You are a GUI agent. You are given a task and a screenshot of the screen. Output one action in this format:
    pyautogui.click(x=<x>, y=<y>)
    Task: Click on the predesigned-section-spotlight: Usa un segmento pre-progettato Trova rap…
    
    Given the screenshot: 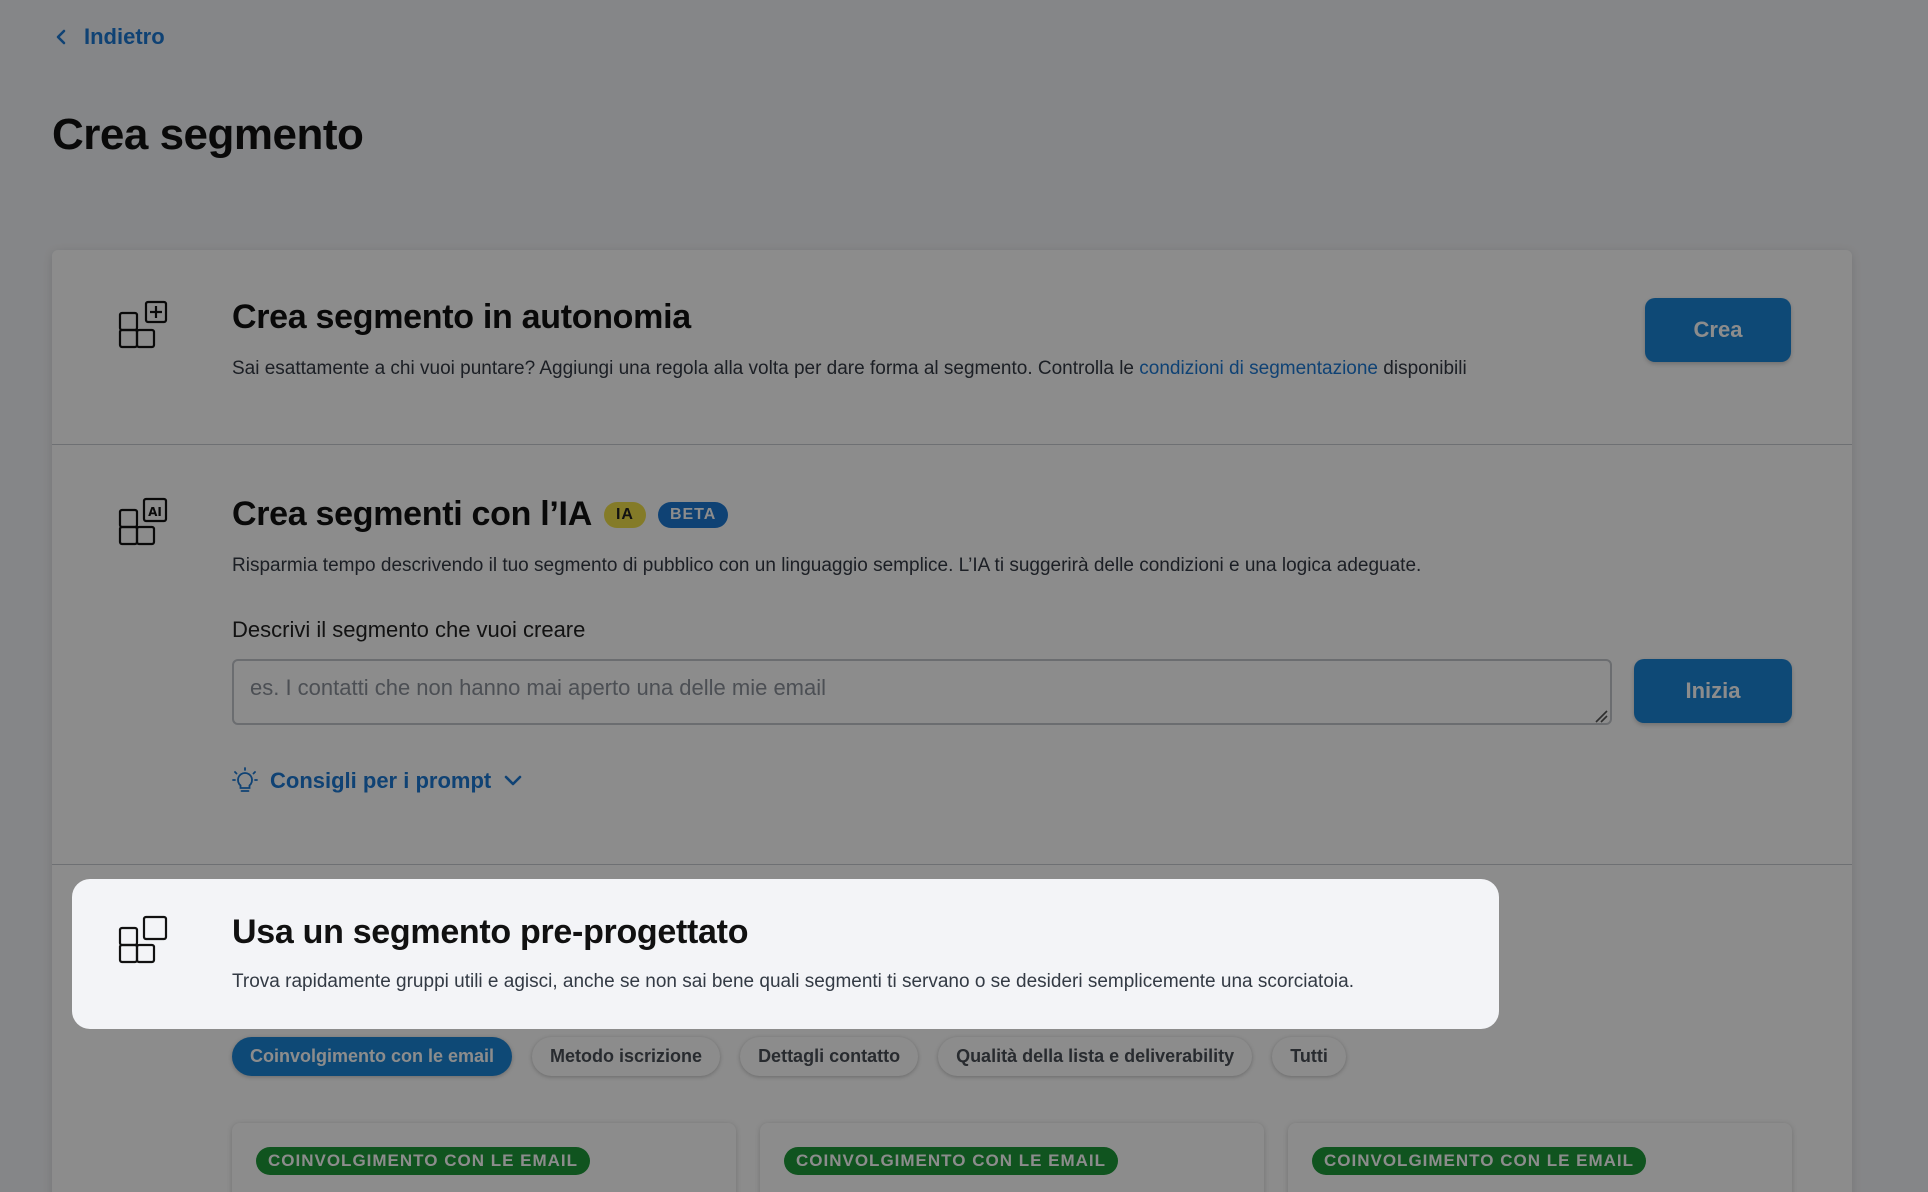 What is the action you would take?
    pyautogui.click(x=785, y=954)
    